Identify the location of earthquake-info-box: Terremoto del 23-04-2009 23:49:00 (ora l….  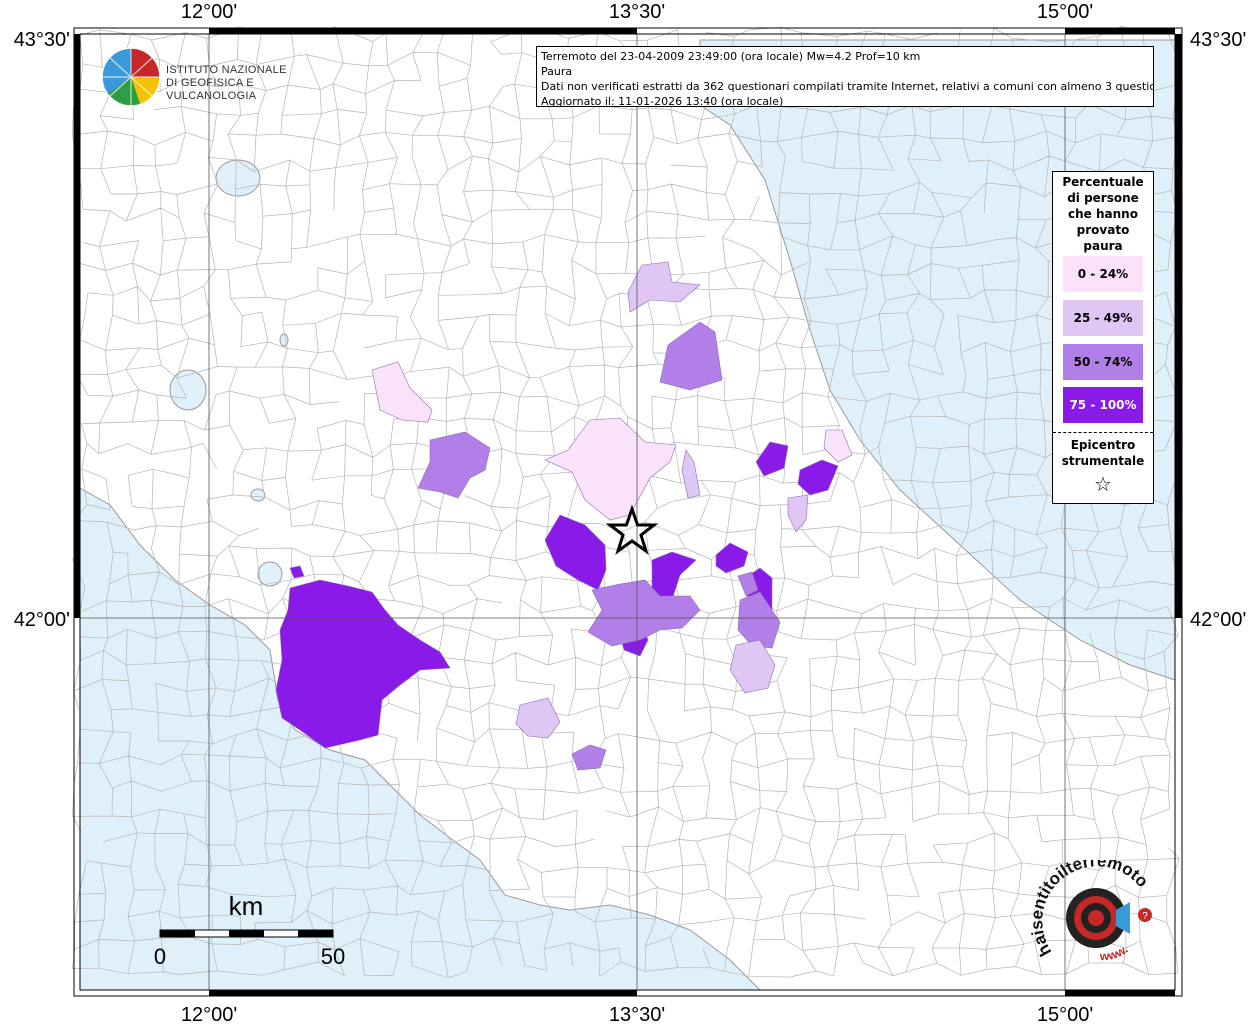
(845, 76).